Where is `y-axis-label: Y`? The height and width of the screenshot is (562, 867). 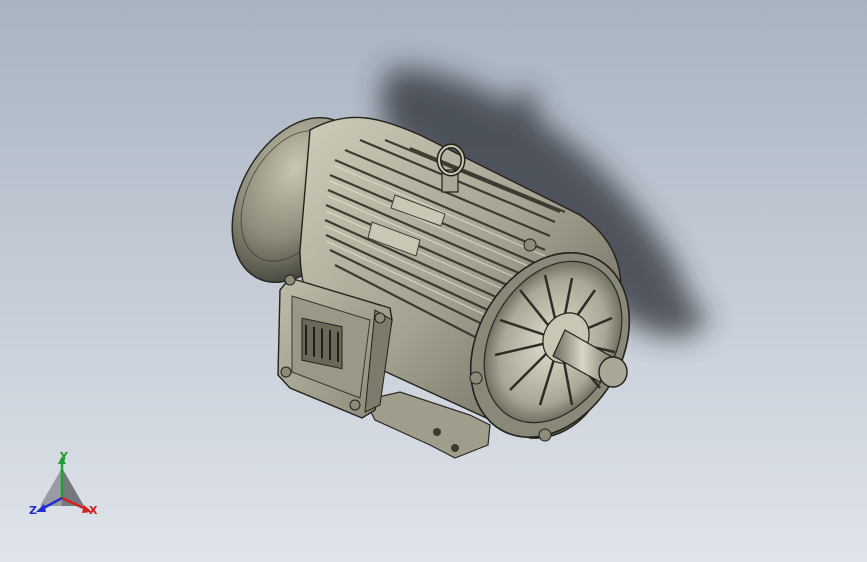 y-axis-label: Y is located at coordinates (64, 456).